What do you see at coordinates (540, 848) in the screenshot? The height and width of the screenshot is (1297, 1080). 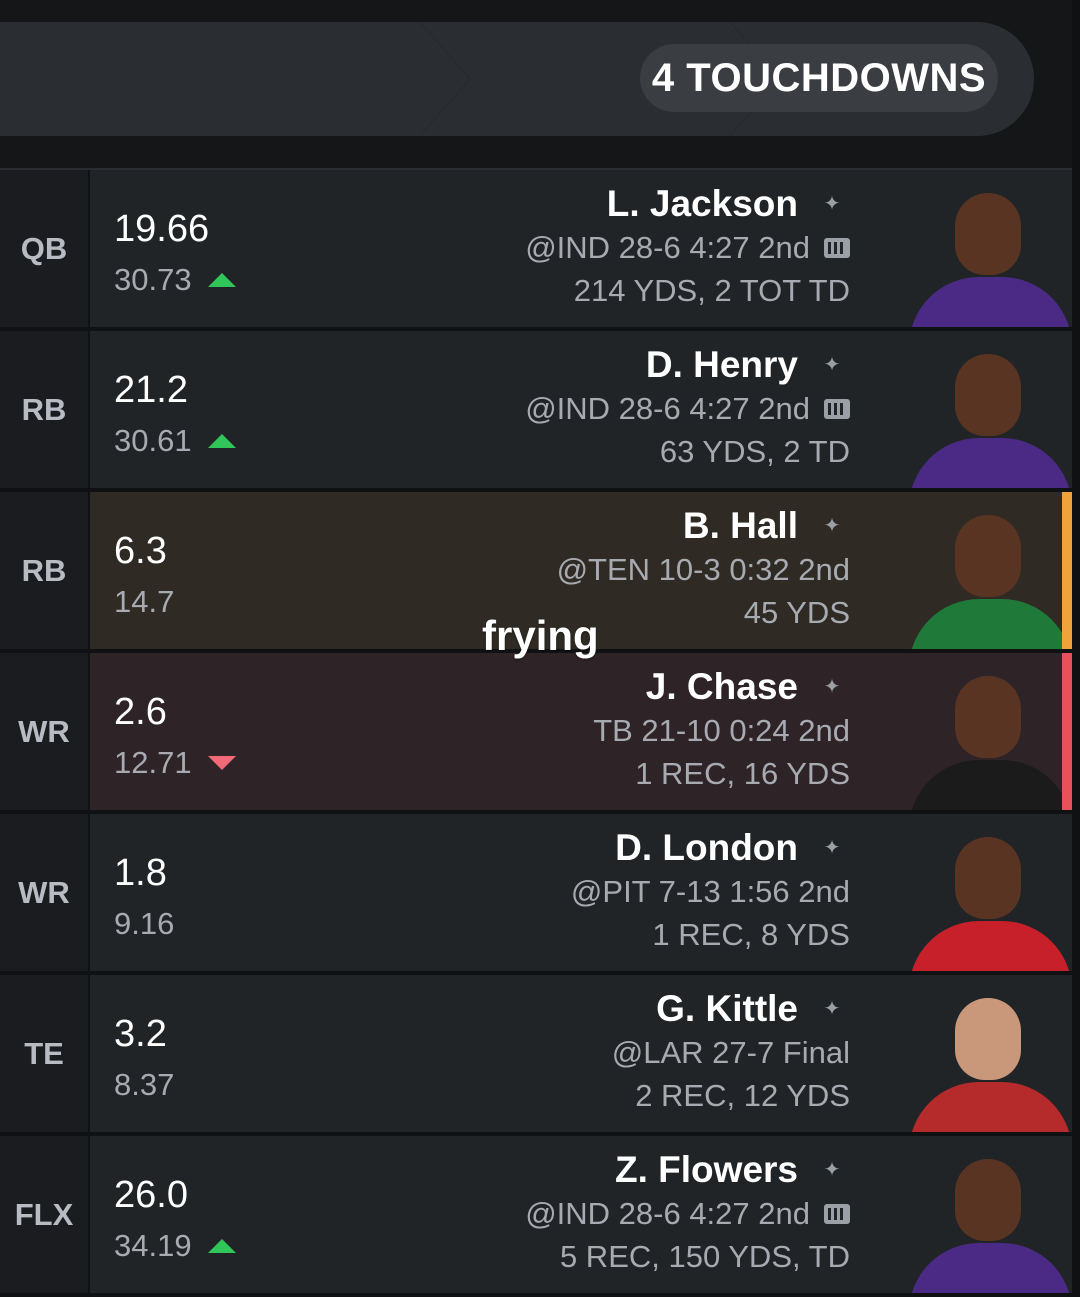 I see `player-name-line: D. London ✦` at bounding box center [540, 848].